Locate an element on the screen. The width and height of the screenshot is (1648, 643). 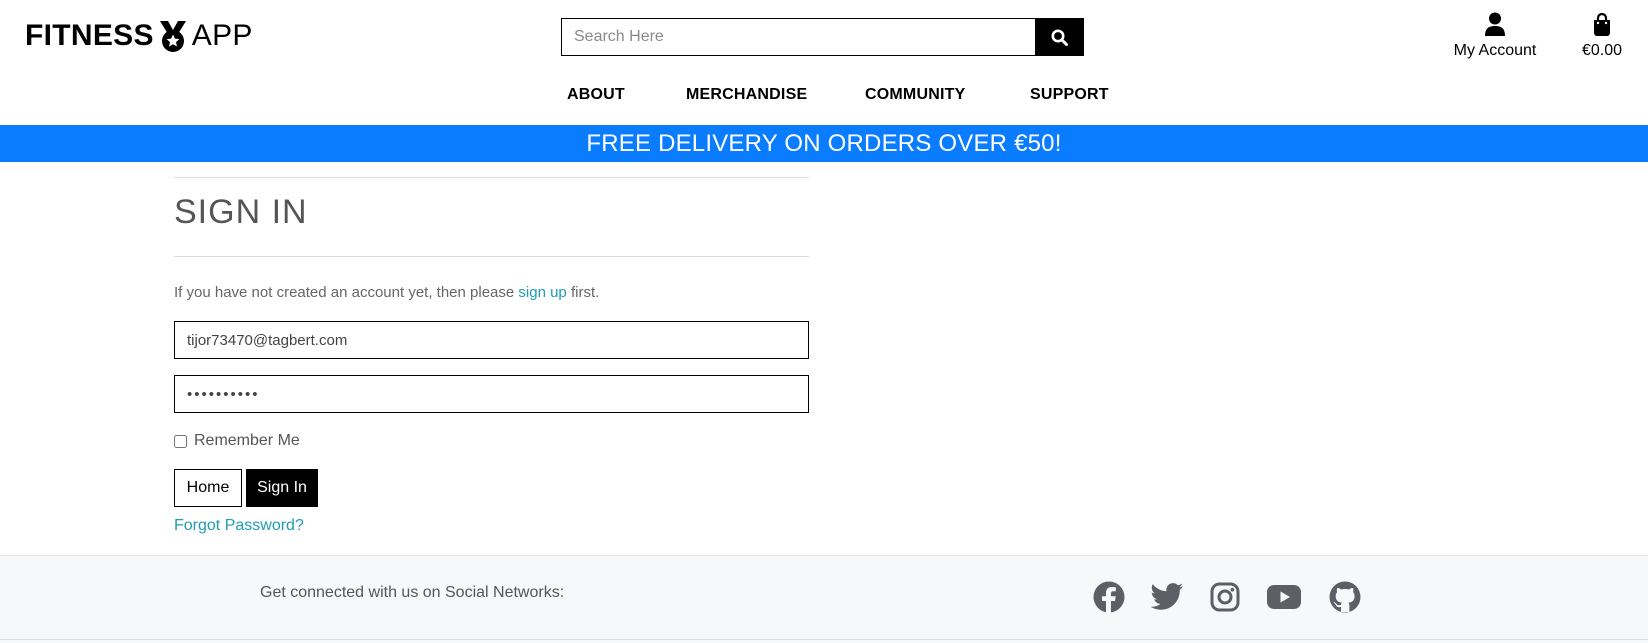
home-button: Home is located at coordinates (208, 488).